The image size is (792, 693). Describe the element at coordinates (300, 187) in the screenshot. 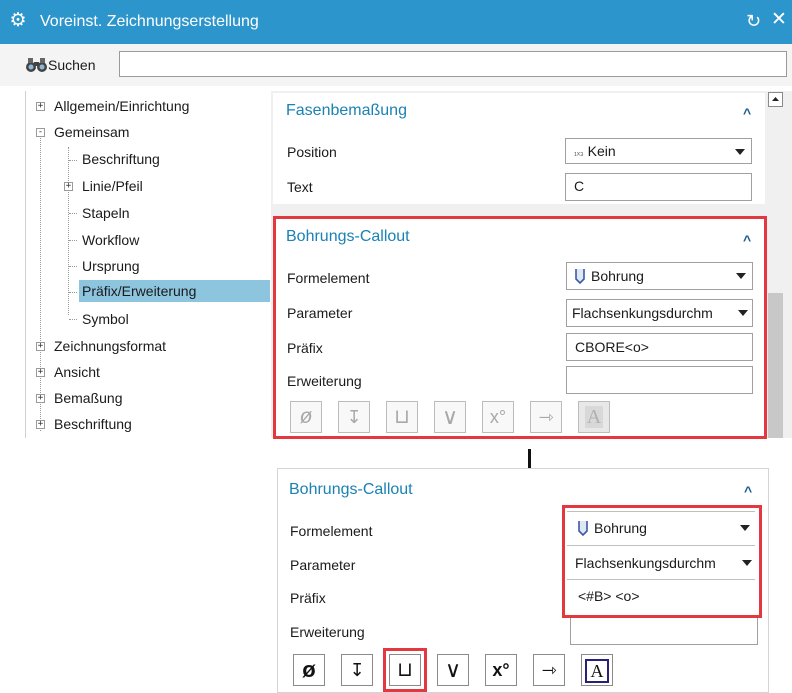

I see `text-label: Text` at that location.